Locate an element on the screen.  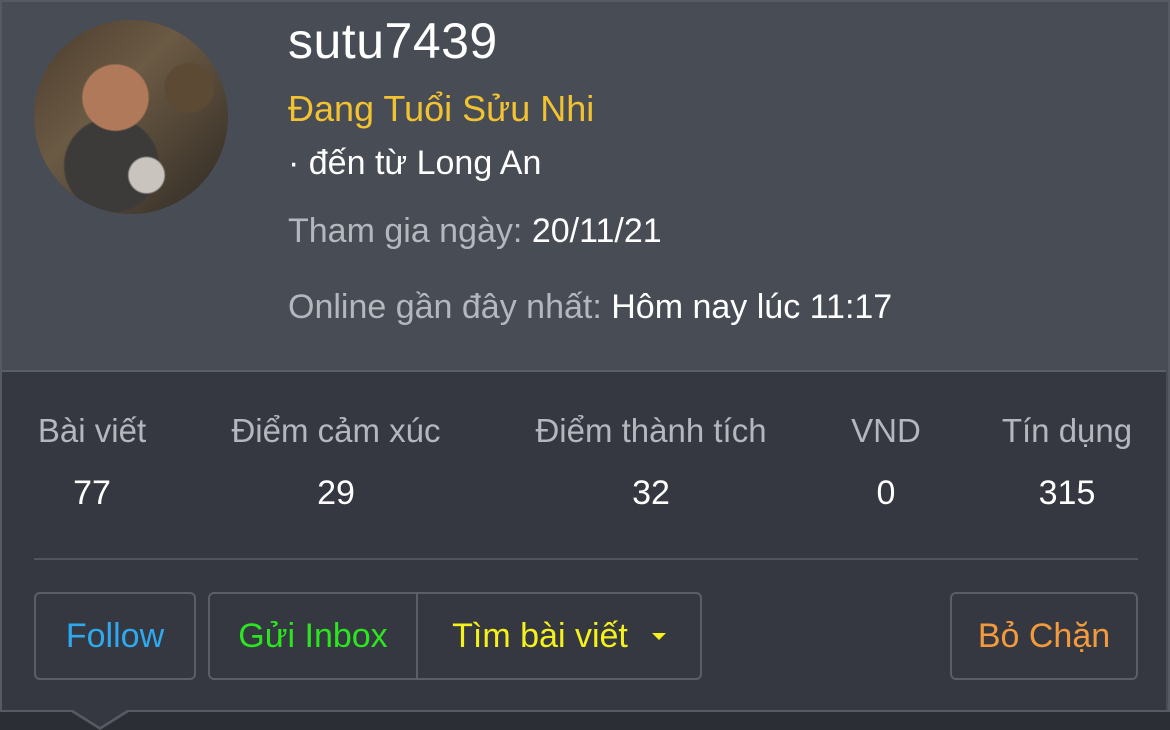
stat-value: 29 is located at coordinates (336, 493).